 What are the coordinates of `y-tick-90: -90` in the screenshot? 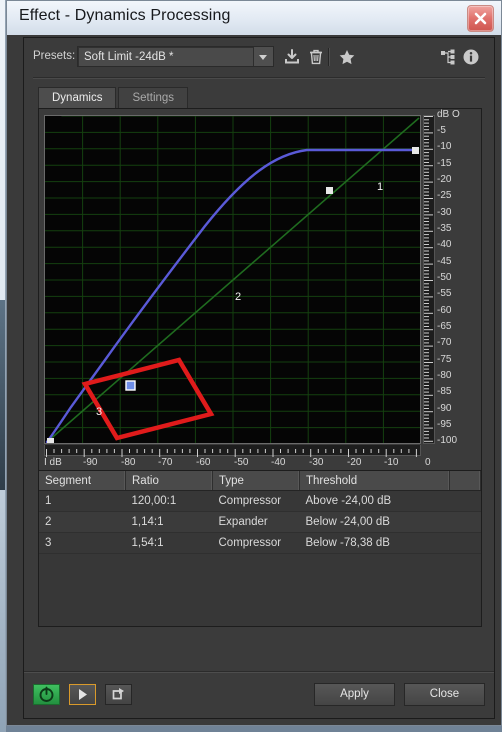 It's located at (444, 408).